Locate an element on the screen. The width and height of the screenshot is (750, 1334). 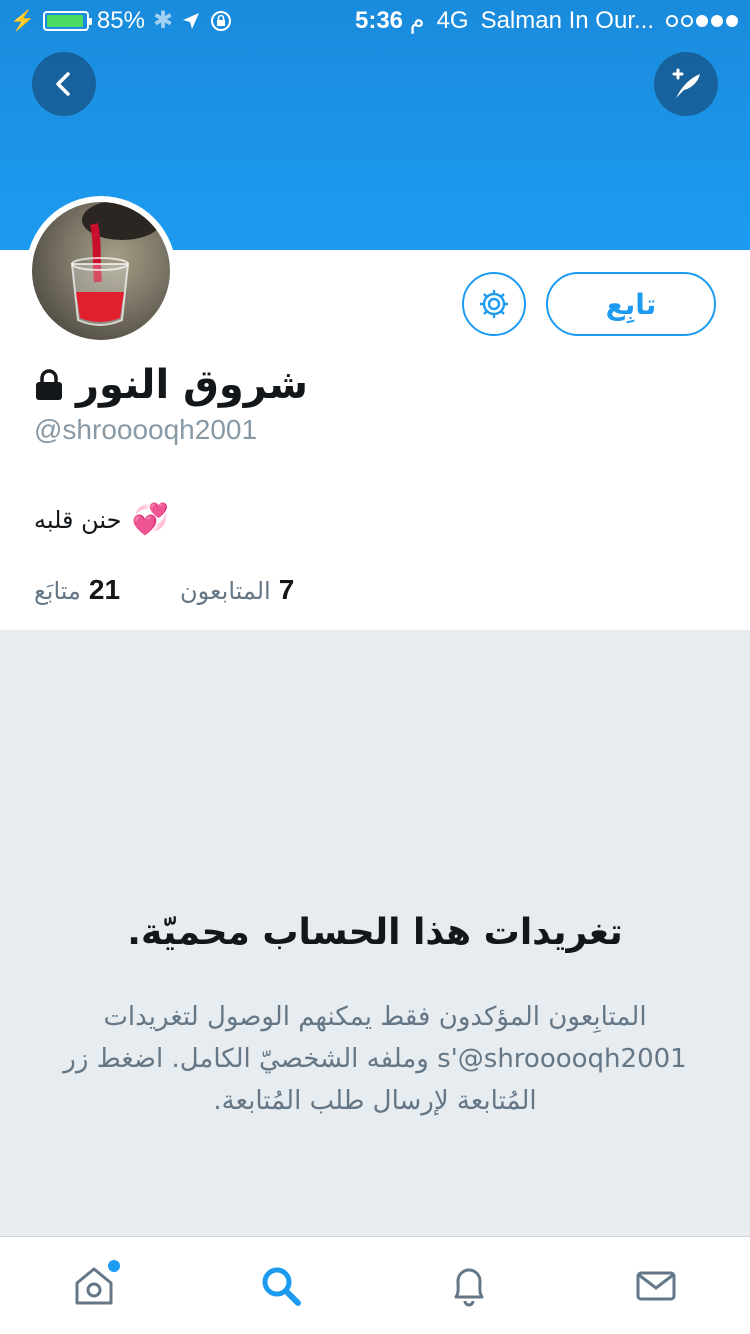
status-time: م 5:36 is located at coordinates (389, 20).